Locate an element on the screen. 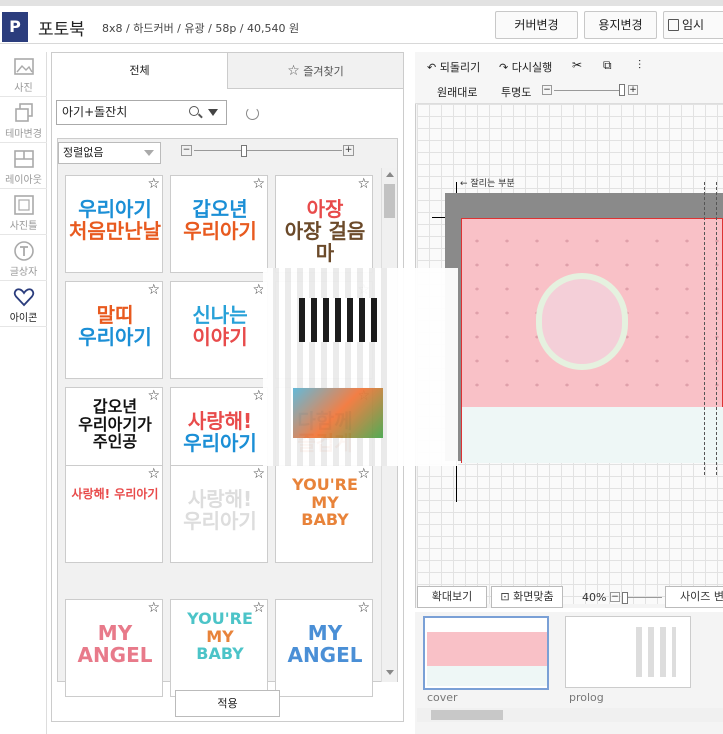  zoom-value: 40% is located at coordinates (594, 597).